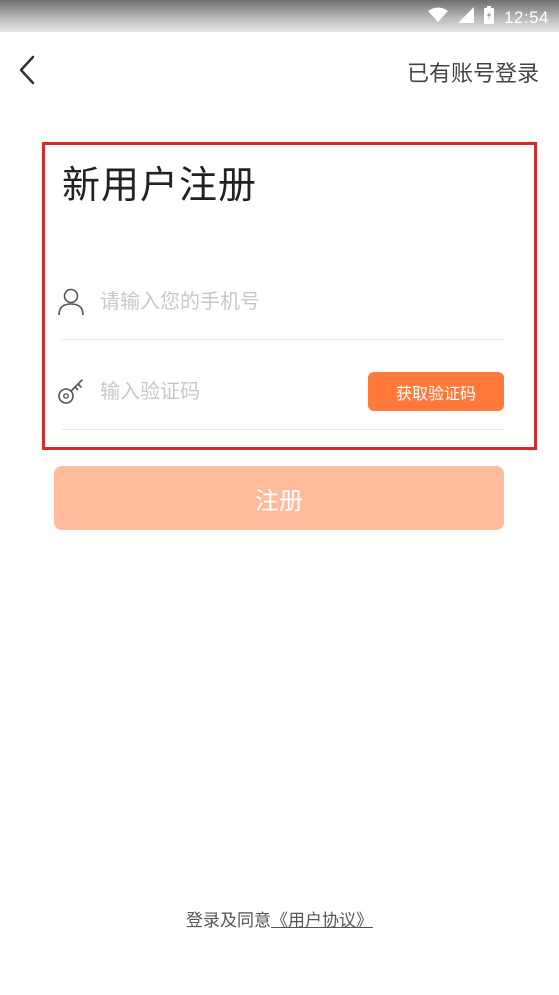 The image size is (559, 995). I want to click on battery-icon, so click(488, 17).